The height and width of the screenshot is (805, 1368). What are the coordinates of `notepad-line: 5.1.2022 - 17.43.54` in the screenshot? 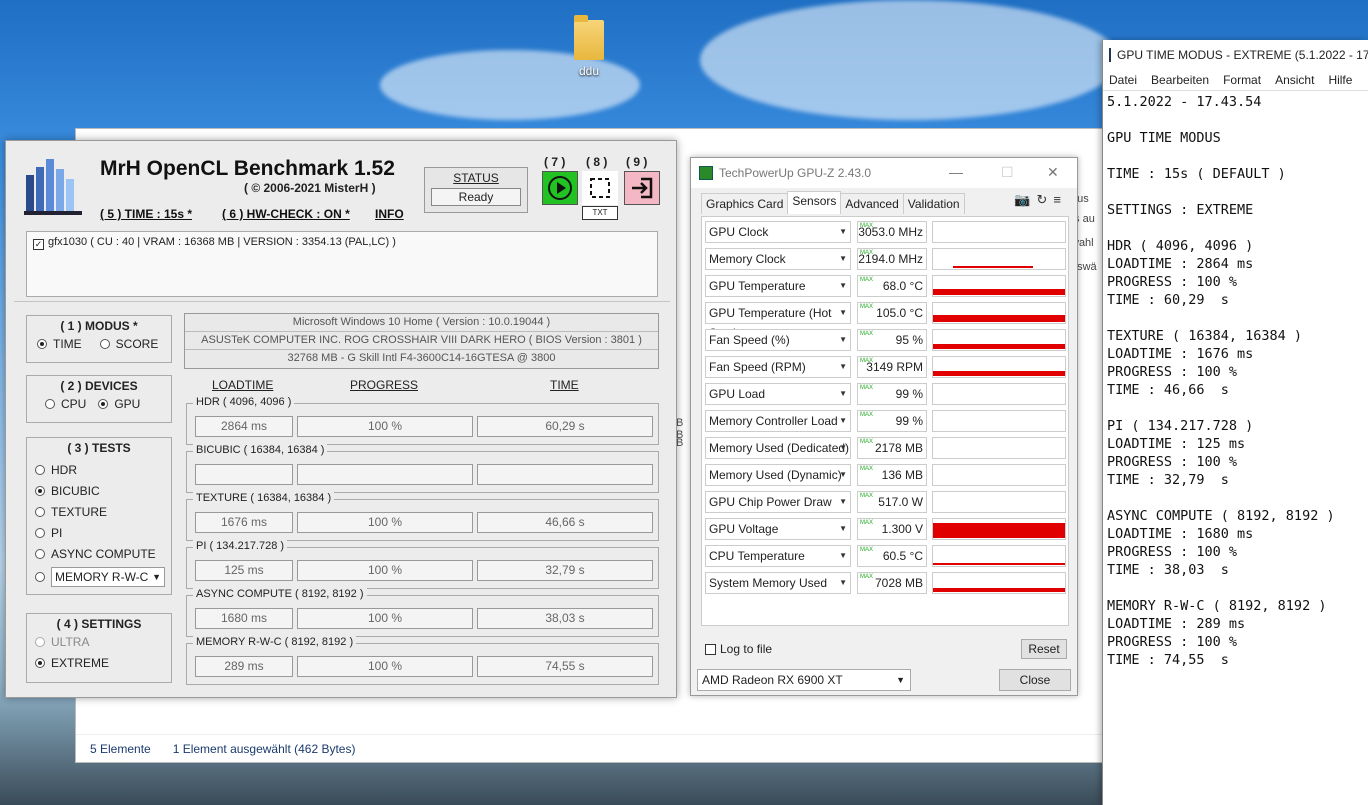 It's located at (1184, 102).